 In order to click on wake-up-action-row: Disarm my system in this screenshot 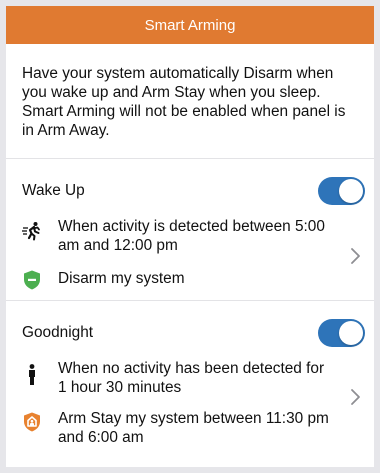, I will do `click(190, 279)`.